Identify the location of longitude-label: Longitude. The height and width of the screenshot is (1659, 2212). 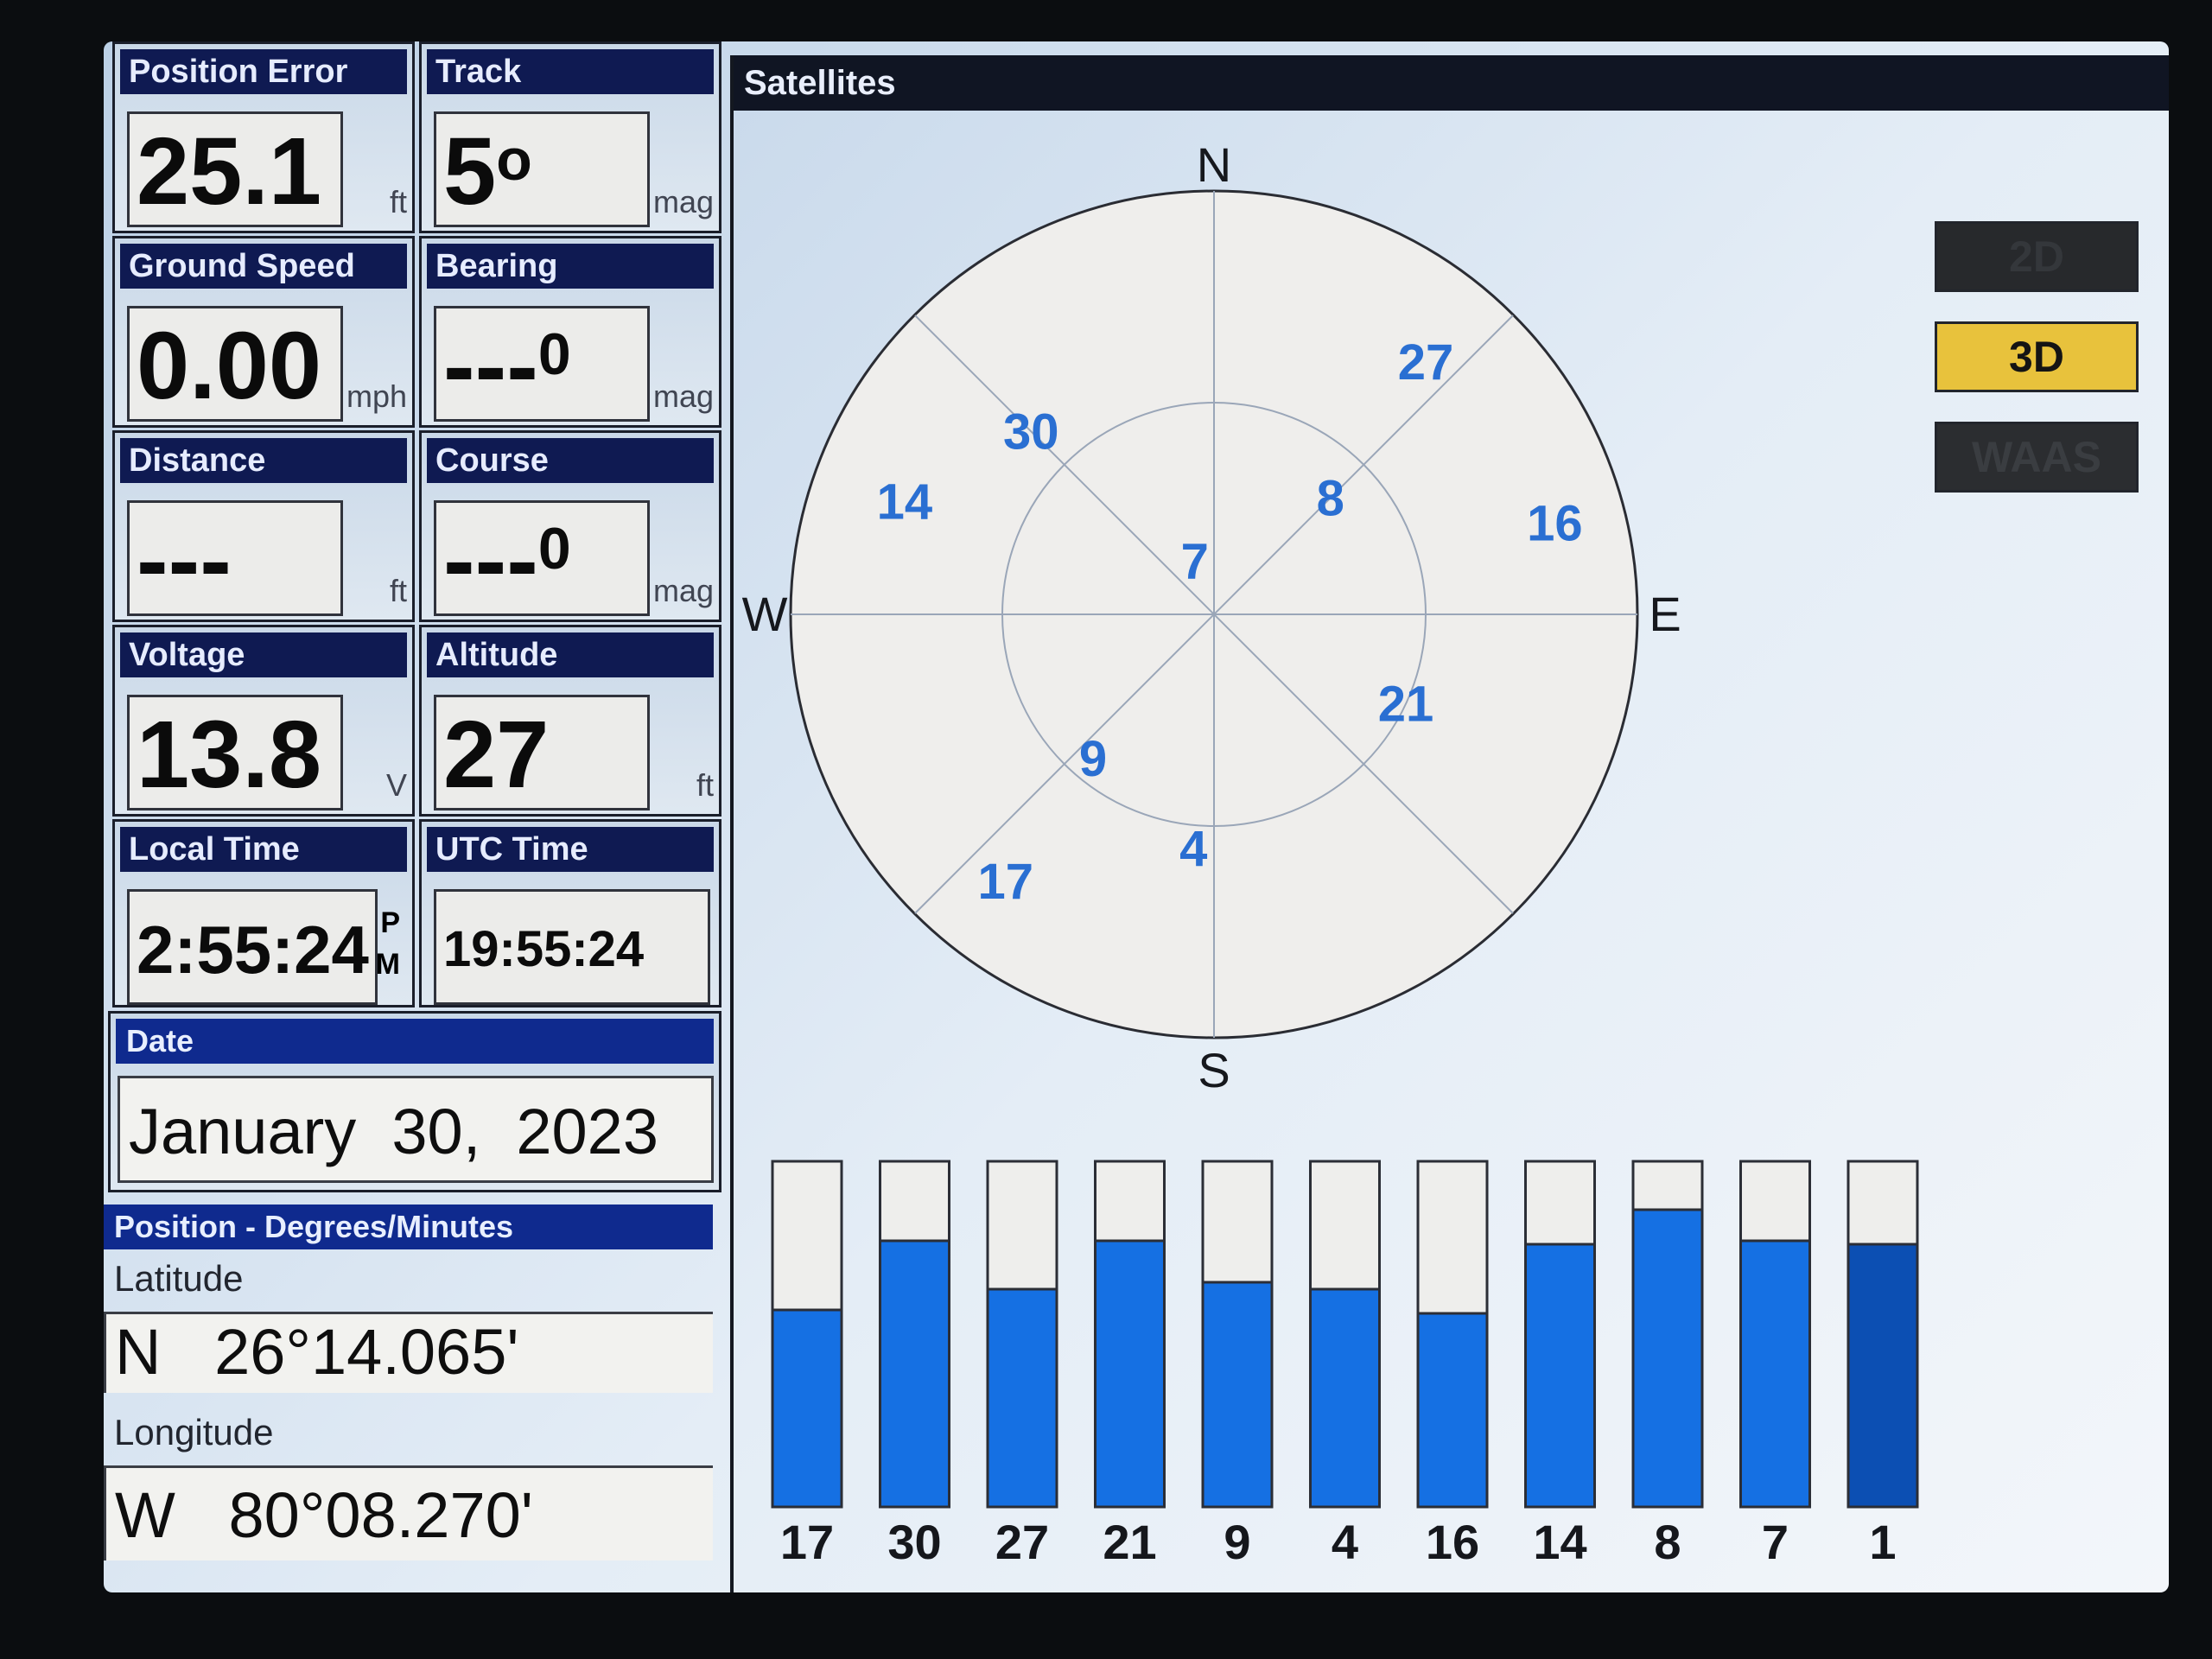
(194, 1432).